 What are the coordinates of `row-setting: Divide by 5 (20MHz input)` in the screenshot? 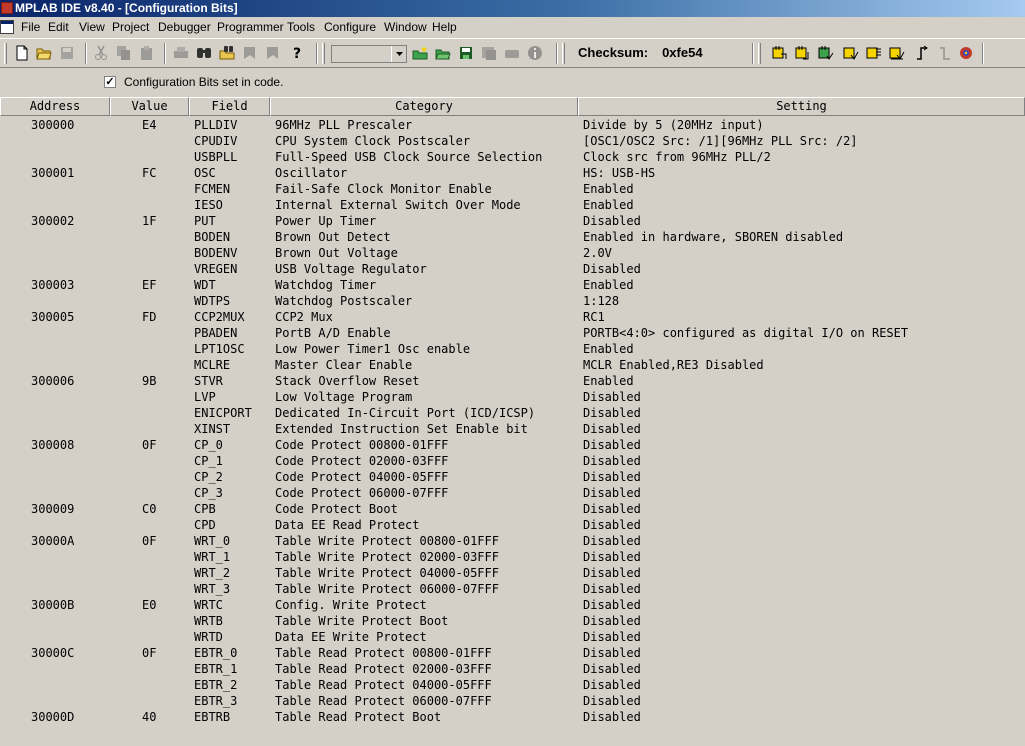 It's located at (673, 125).